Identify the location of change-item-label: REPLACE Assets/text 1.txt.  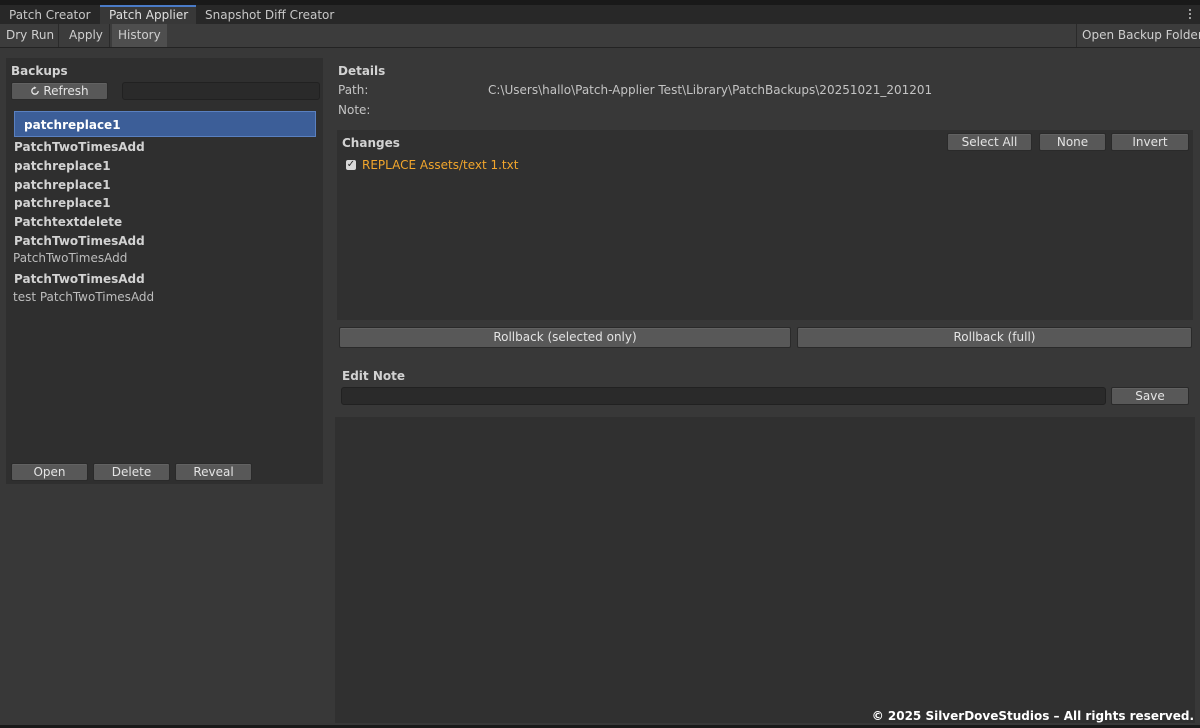
(440, 165).